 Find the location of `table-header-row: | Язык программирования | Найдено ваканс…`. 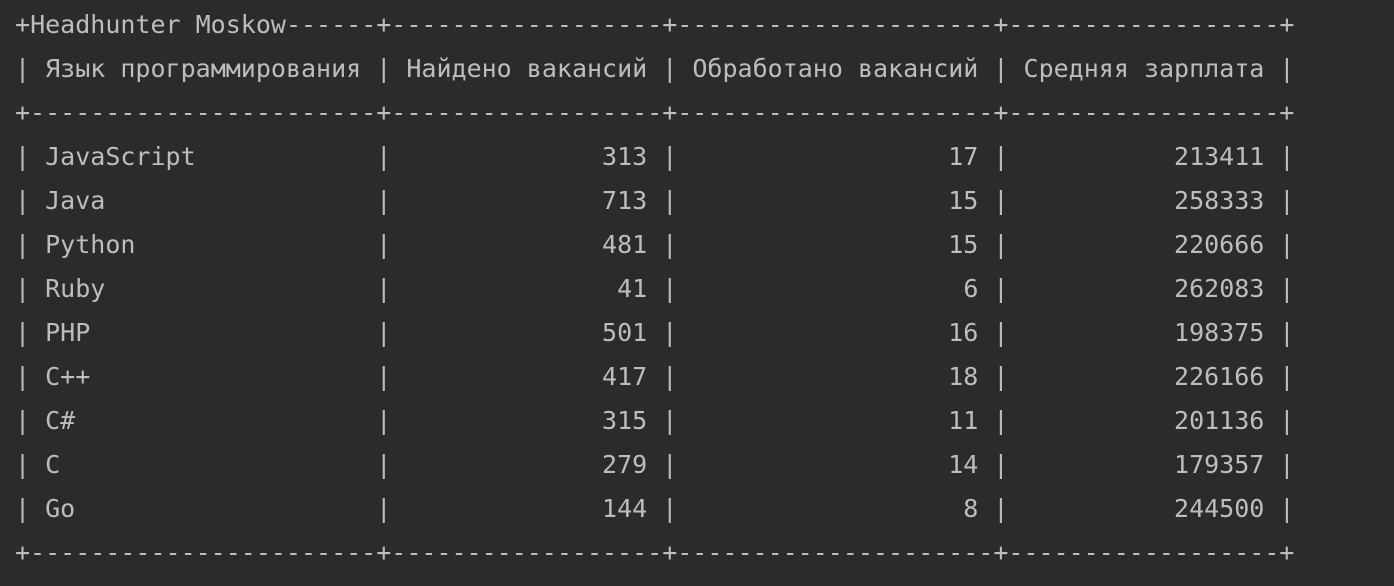

table-header-row: | Язык программирования | Найдено ваканс… is located at coordinates (655, 68).